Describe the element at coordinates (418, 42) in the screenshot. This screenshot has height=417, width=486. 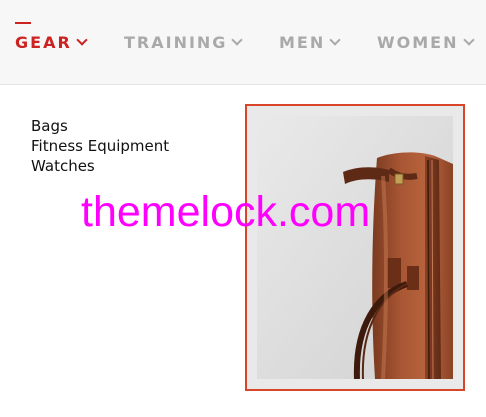
I see `nav-item-label: WOMEN` at that location.